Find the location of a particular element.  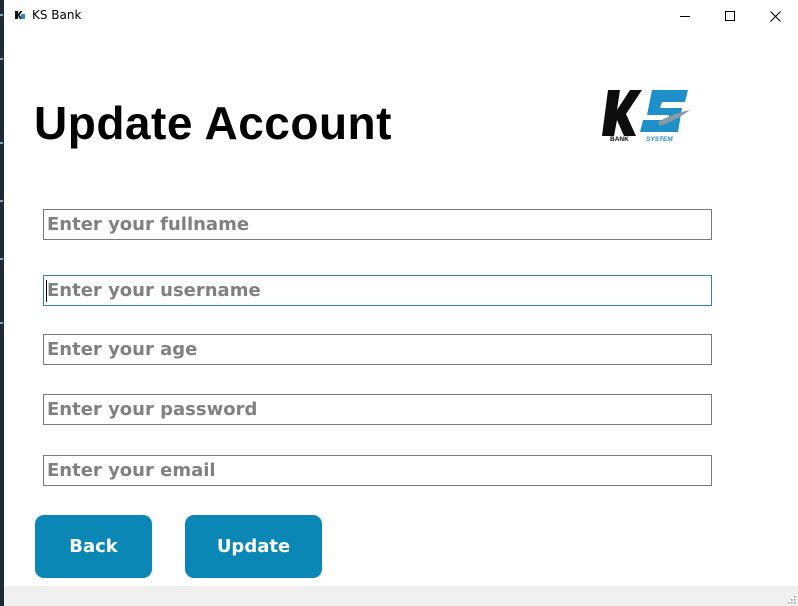

close-icon is located at coordinates (775, 16).